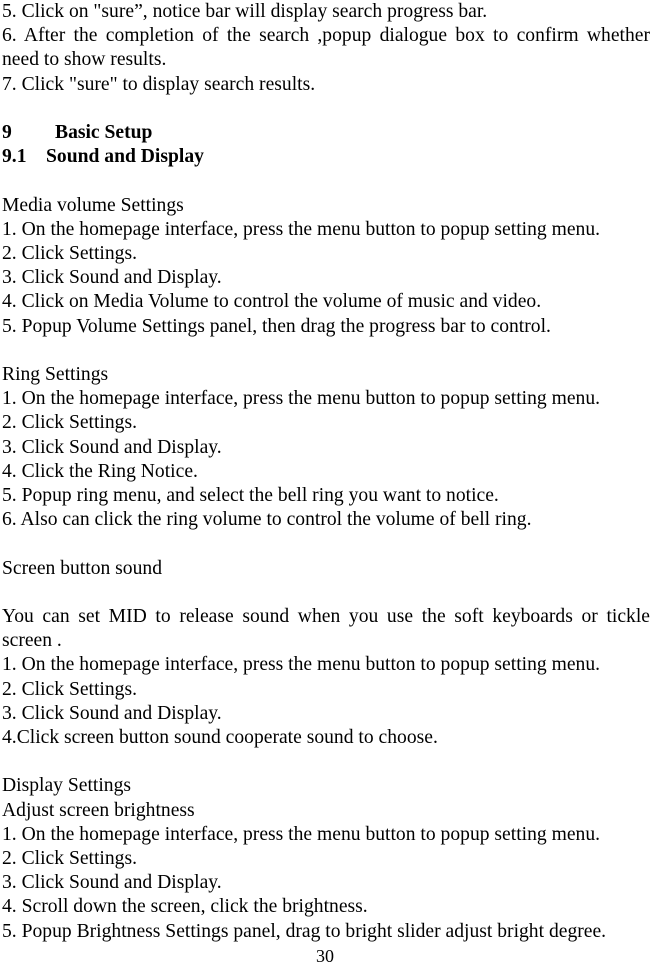 This screenshot has height=972, width=650. Describe the element at coordinates (93, 205) in the screenshot. I see `body-line: Media volume Settings` at that location.